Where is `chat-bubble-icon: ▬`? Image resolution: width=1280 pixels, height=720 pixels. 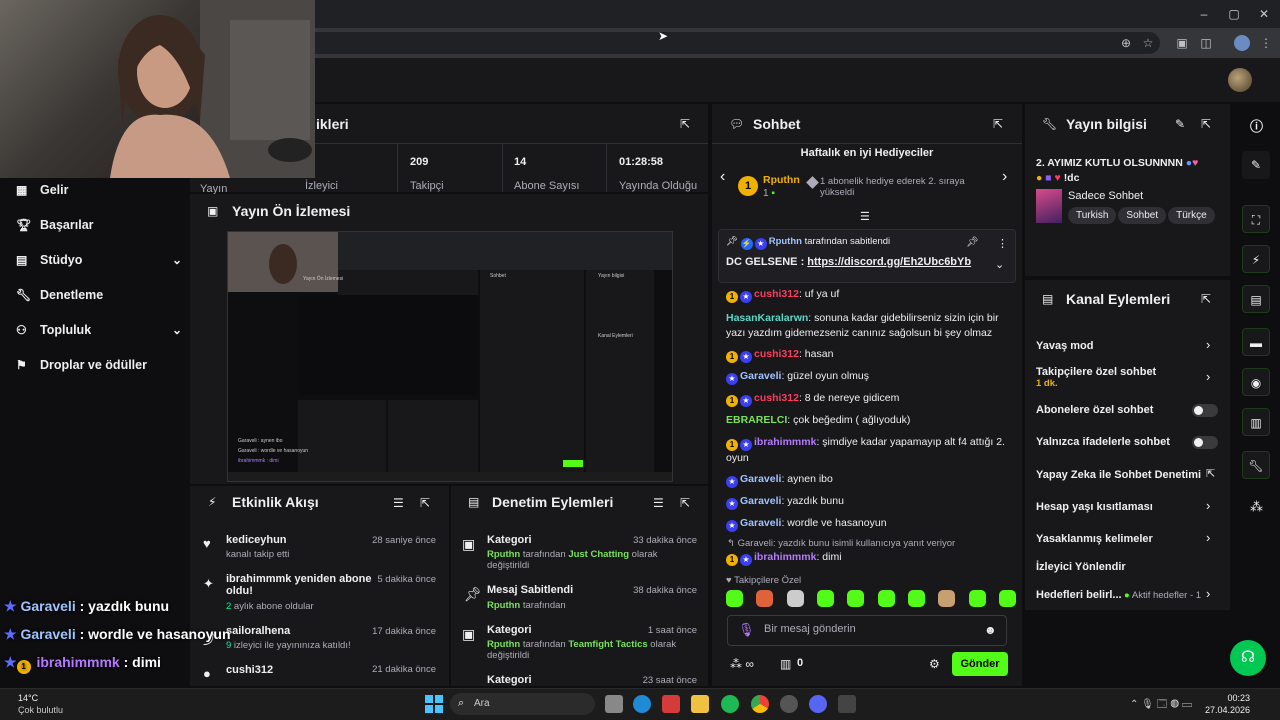 chat-bubble-icon: ▬ is located at coordinates (1256, 342).